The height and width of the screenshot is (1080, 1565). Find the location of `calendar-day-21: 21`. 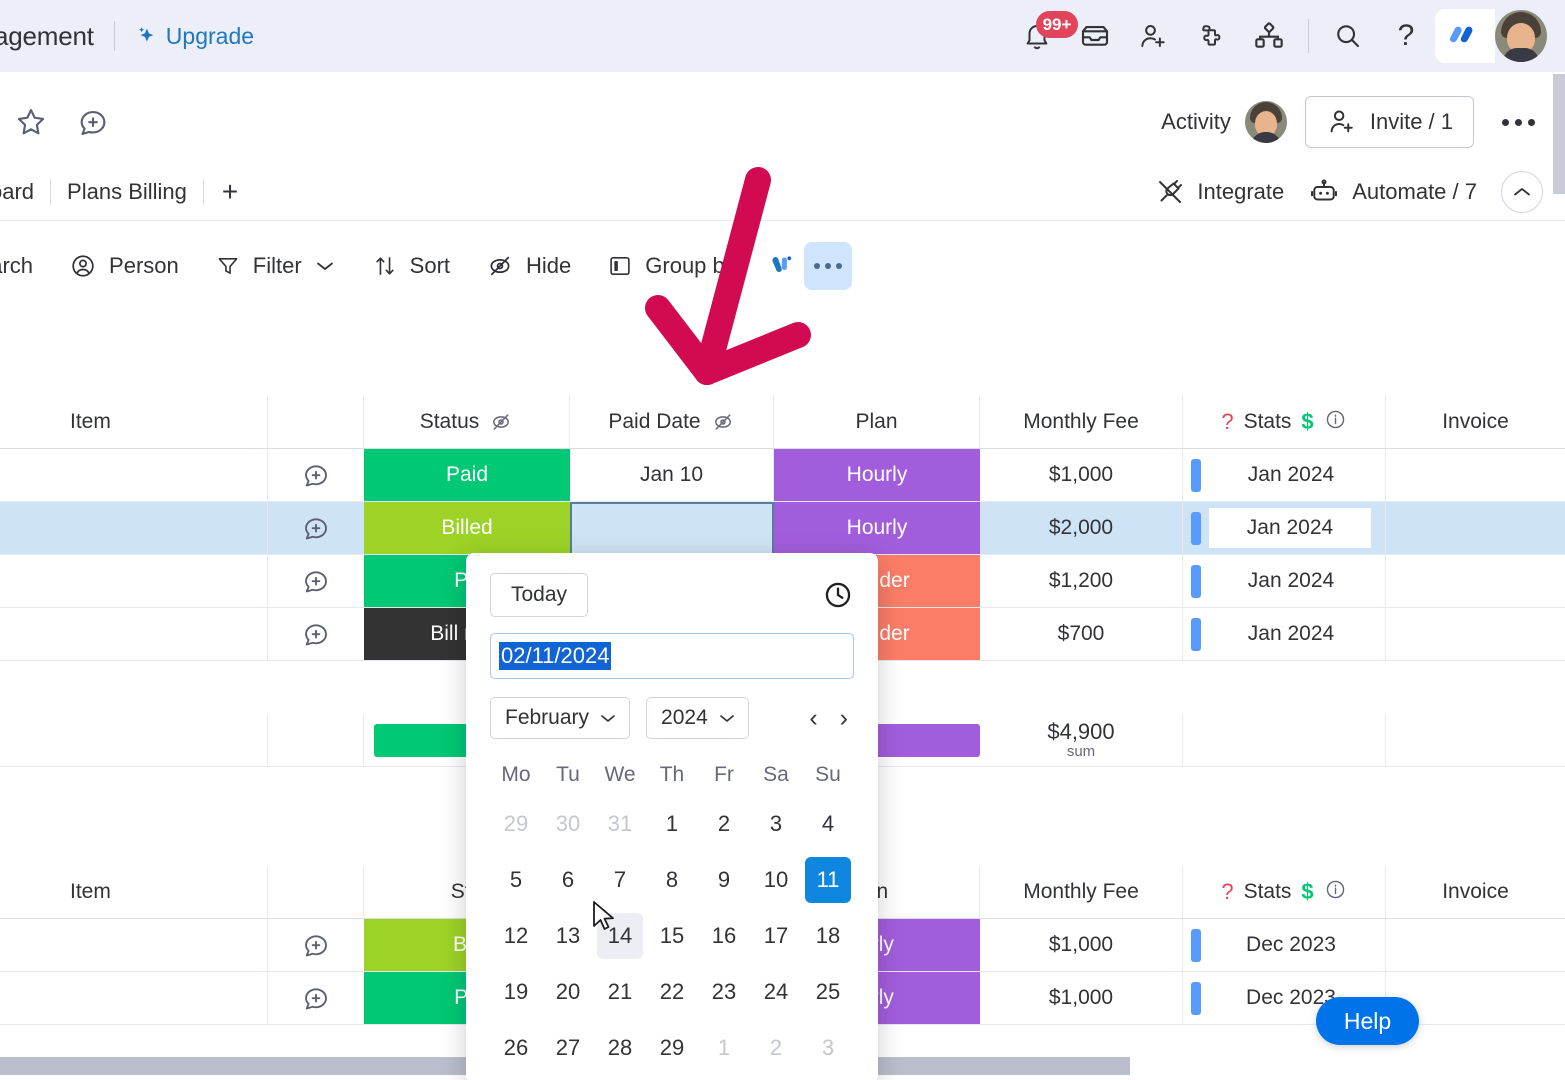

calendar-day-21: 21 is located at coordinates (620, 992).